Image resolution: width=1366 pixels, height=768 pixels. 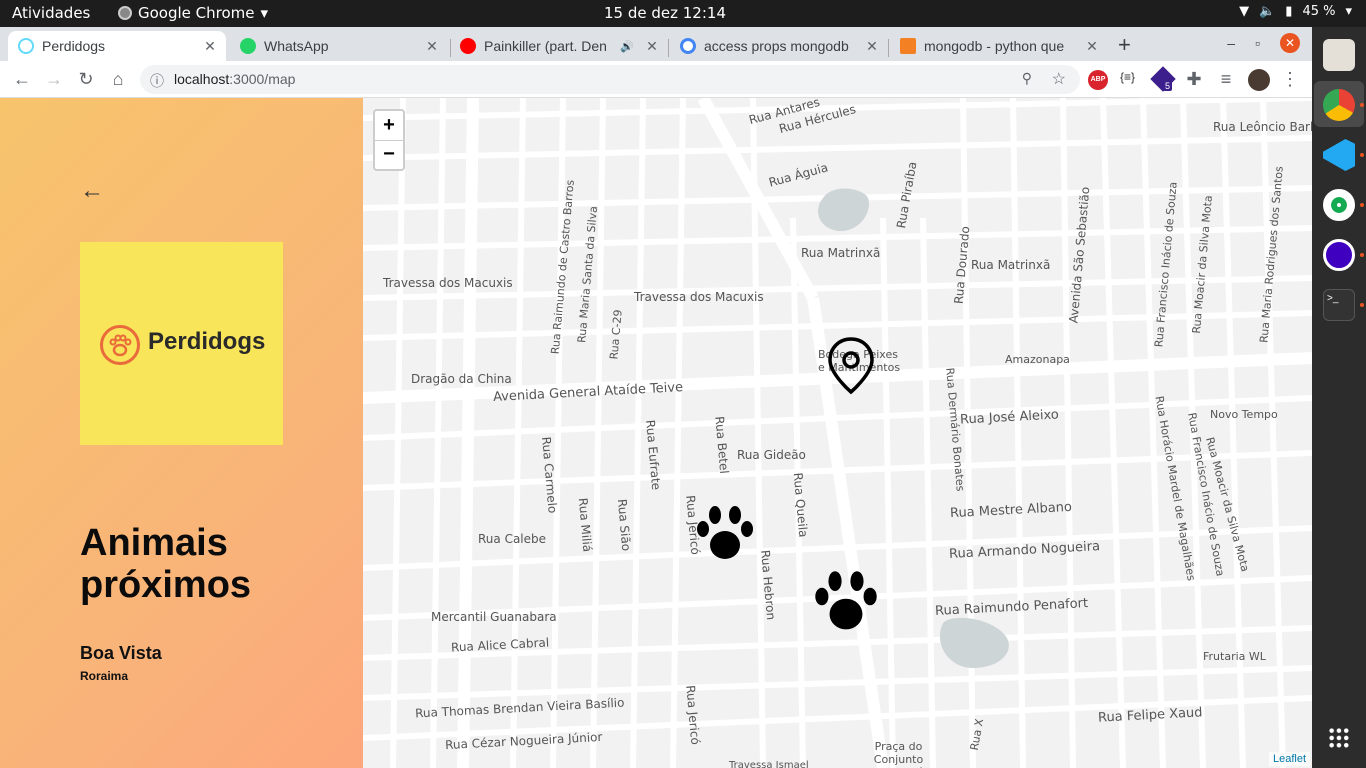 What do you see at coordinates (1348, 11) in the screenshot?
I see `chevron-down-icon: ▾` at bounding box center [1348, 11].